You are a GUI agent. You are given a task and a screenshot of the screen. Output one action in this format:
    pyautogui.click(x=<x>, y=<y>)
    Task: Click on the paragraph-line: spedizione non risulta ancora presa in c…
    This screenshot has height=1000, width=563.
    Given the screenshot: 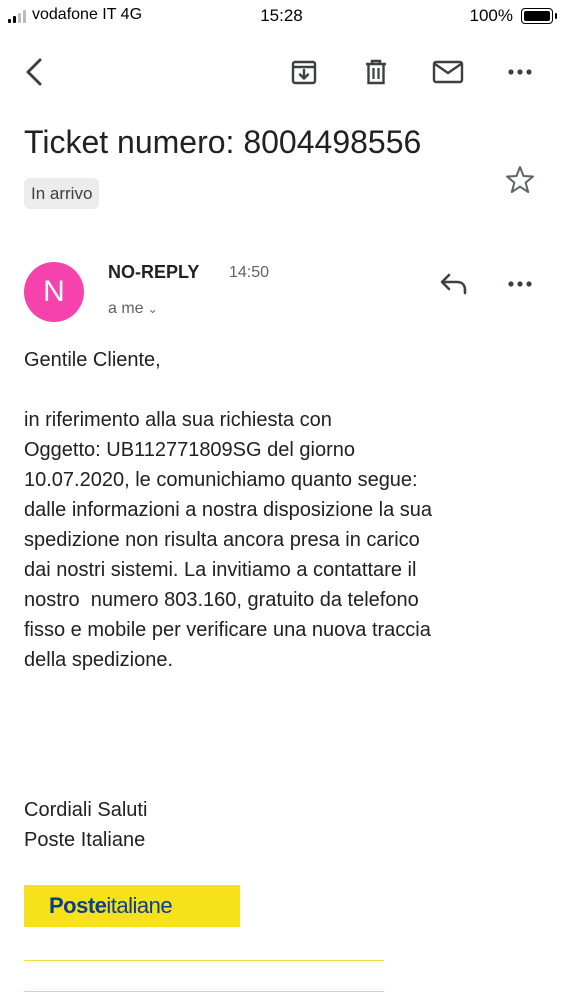 What is the action you would take?
    pyautogui.click(x=222, y=540)
    